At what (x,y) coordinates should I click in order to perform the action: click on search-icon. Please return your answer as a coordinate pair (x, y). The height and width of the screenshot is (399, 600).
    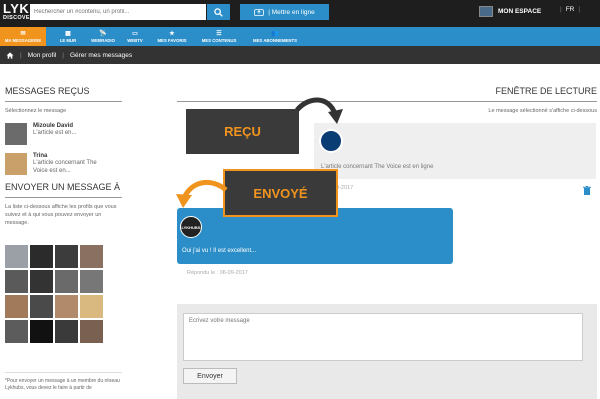
    Looking at the image, I should click on (218, 12).